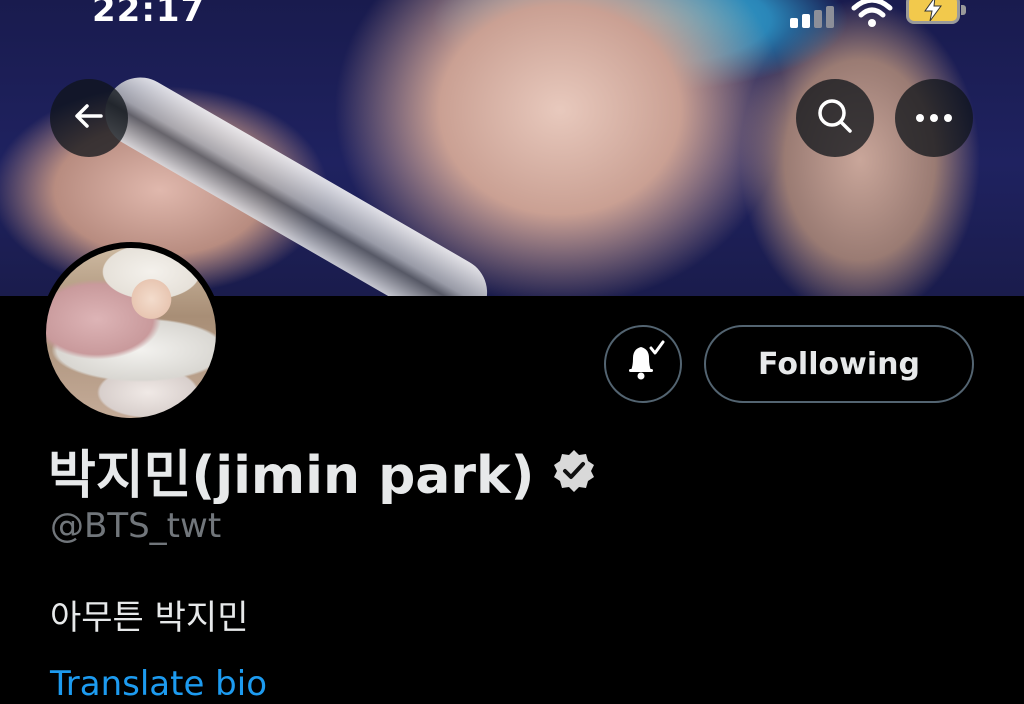 Image resolution: width=1024 pixels, height=704 pixels. I want to click on profile-bio: 아무튼 박지민, so click(149, 618).